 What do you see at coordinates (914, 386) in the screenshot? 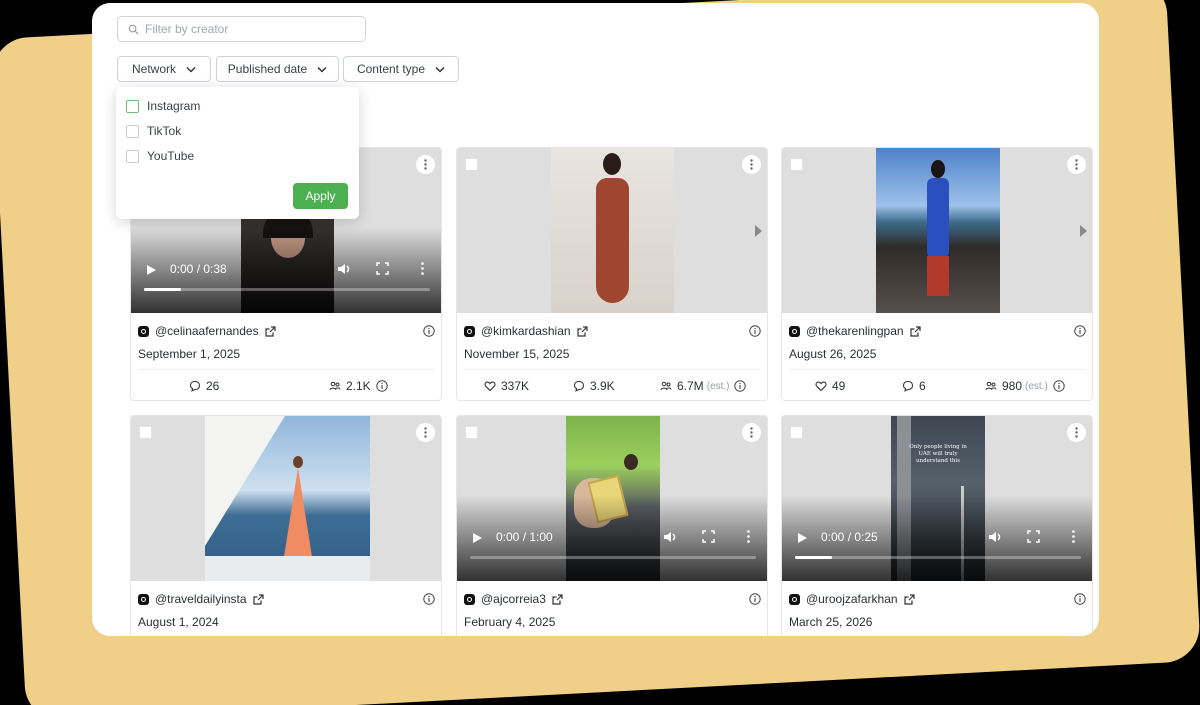
I see `comments-metric: 6` at bounding box center [914, 386].